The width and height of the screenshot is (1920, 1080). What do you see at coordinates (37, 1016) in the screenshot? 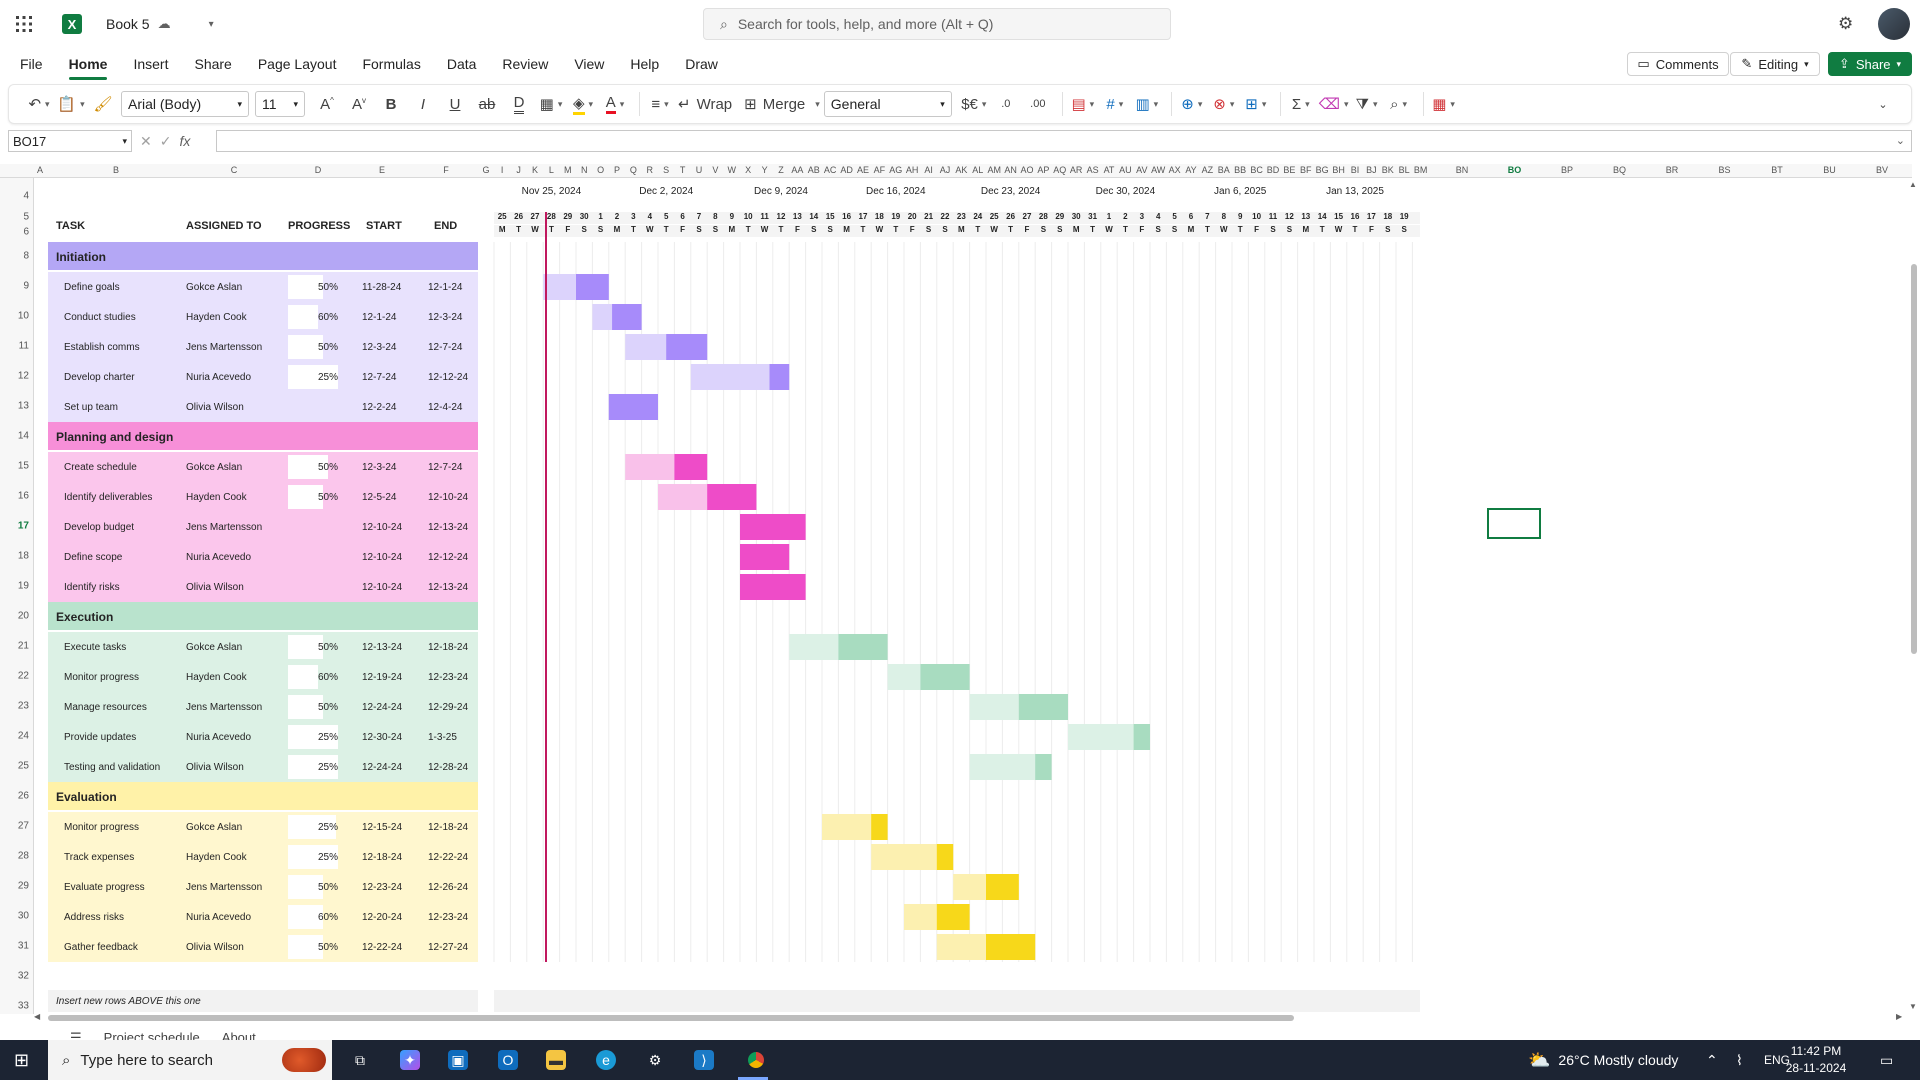
I see `scroll-left-icon: ◀` at bounding box center [37, 1016].